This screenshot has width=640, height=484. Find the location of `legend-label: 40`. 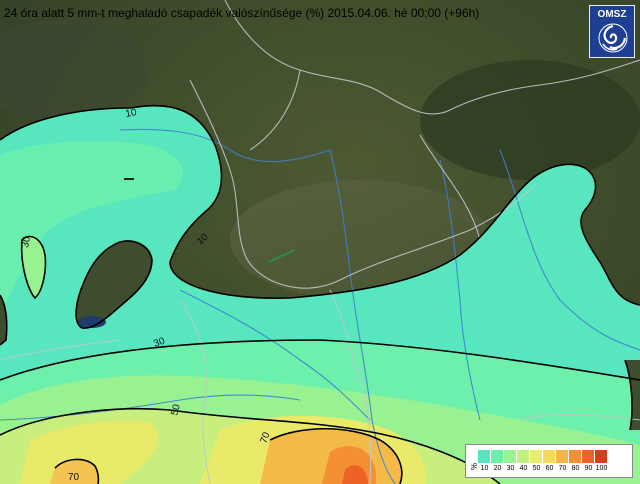

legend-label: 40 is located at coordinates (523, 468).